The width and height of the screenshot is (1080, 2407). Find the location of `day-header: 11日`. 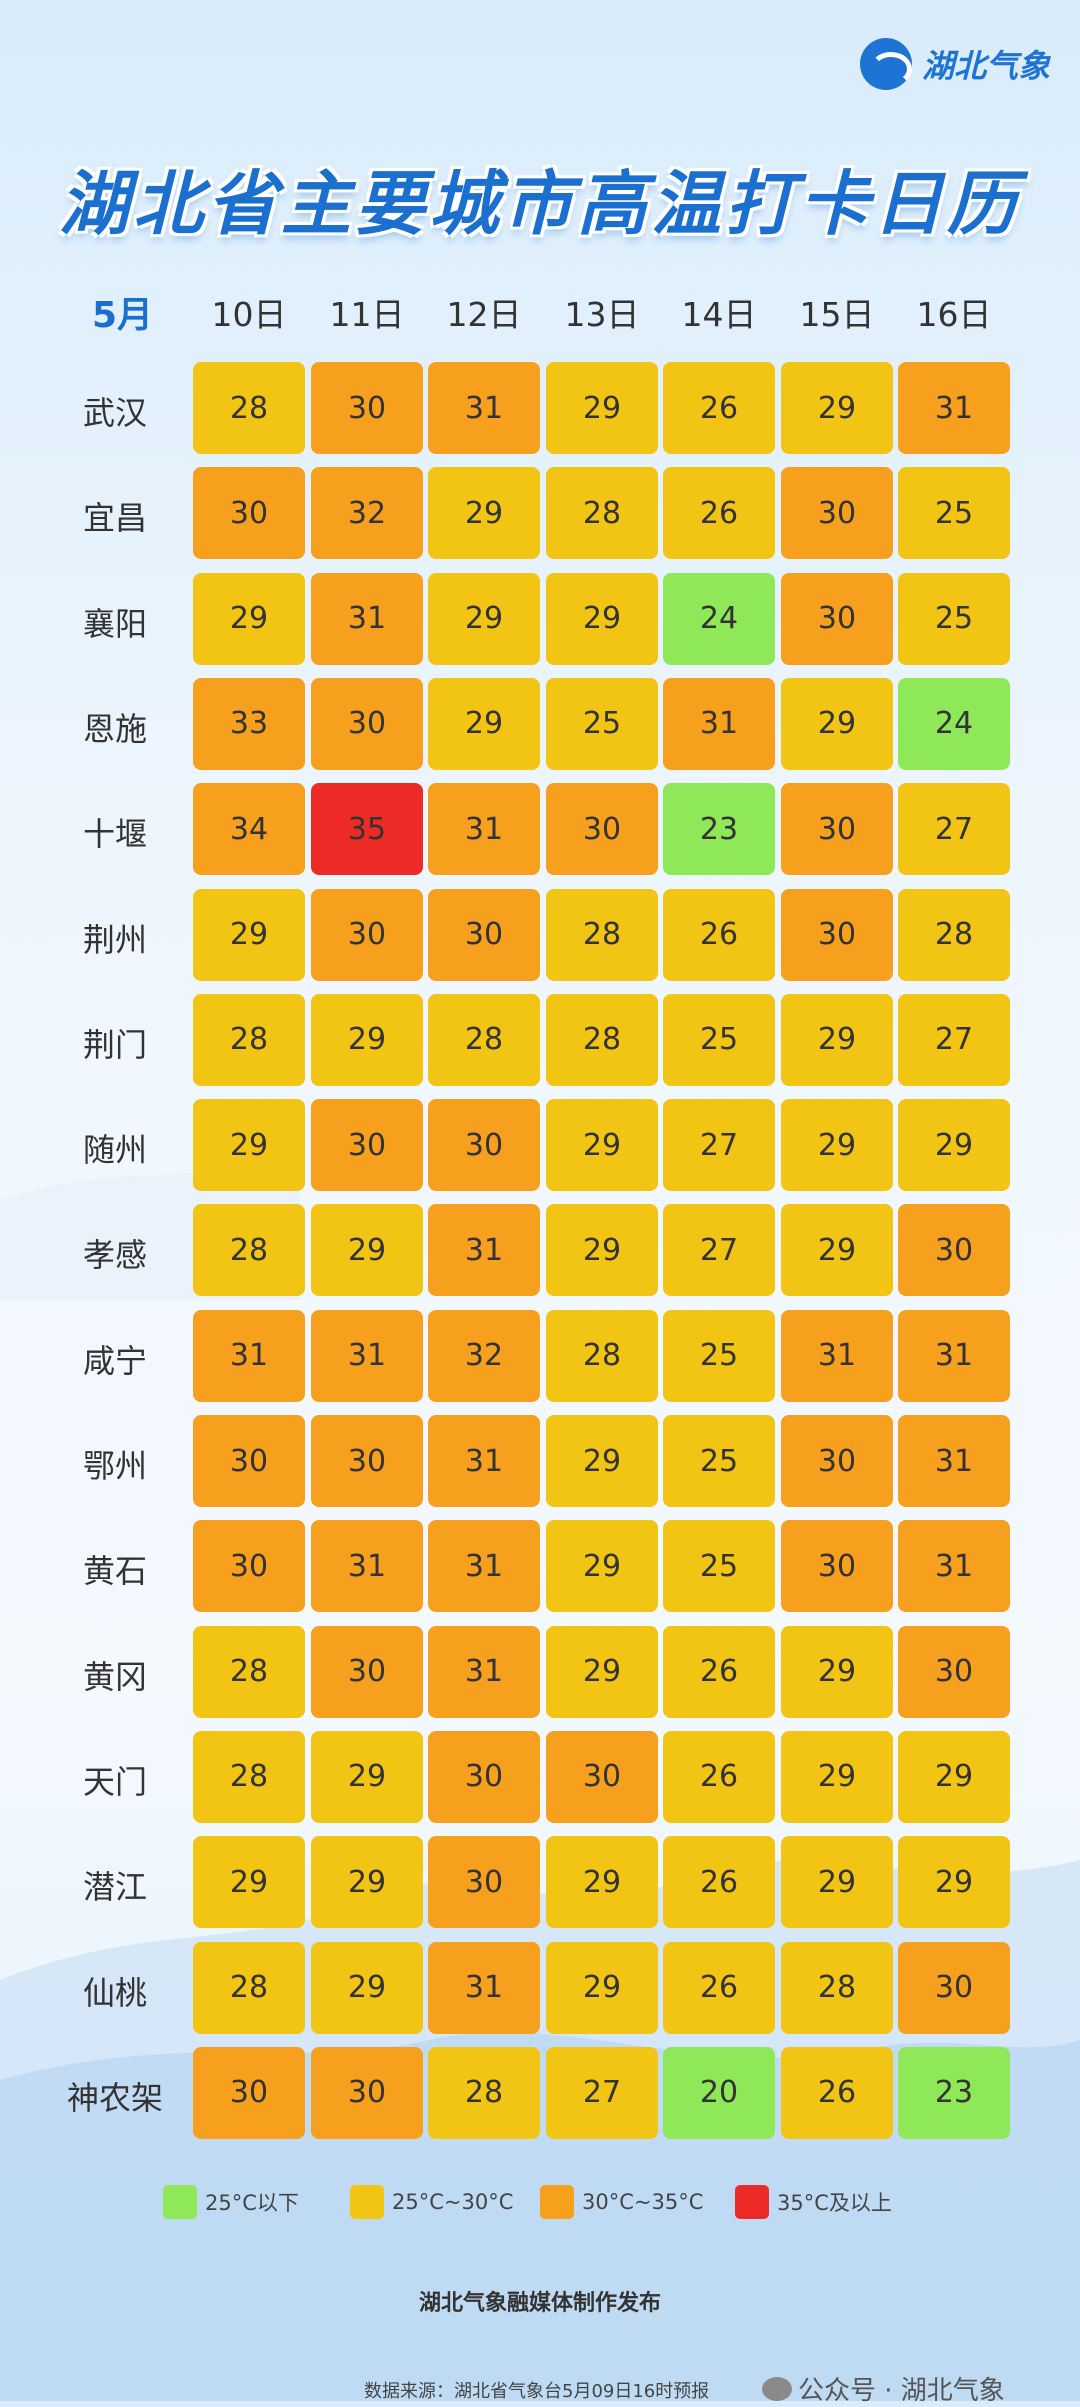

day-header: 11日 is located at coordinates (367, 314).